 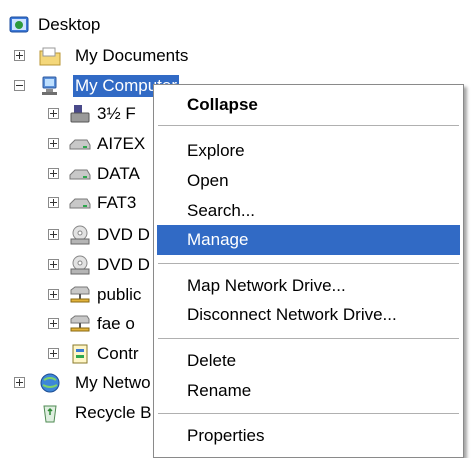 I want to click on floppy-drive-icon, so click(x=80, y=114).